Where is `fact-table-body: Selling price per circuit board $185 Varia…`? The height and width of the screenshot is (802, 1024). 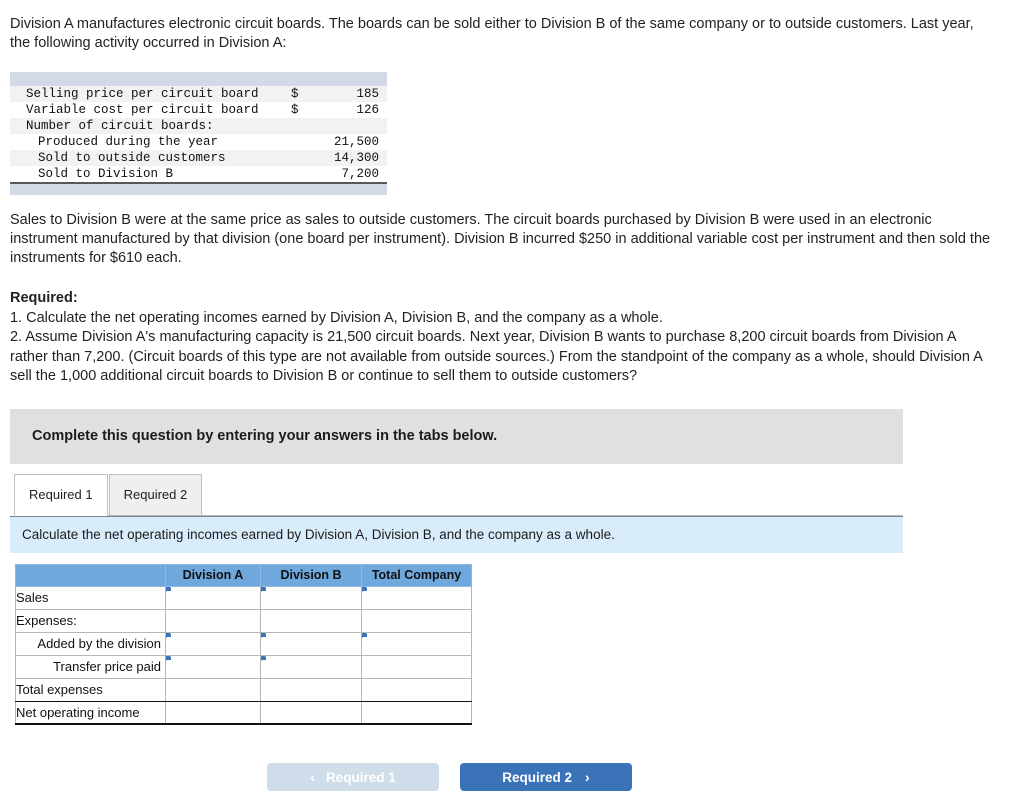
fact-table-body: Selling price per circuit board $185 Varia… is located at coordinates (198, 134).